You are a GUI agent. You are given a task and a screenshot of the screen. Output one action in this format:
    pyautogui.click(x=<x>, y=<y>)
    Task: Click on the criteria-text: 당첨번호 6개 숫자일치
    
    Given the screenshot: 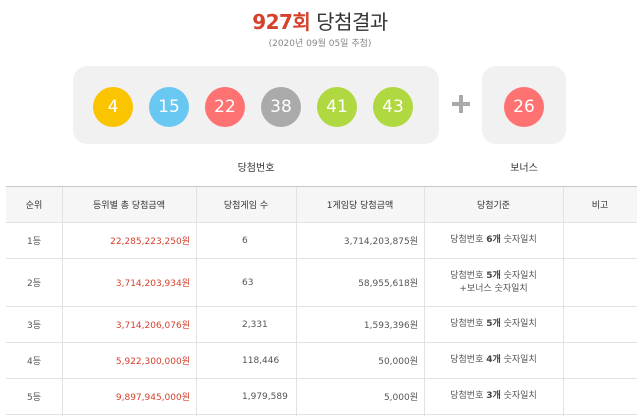 What is the action you would take?
    pyautogui.click(x=493, y=240)
    